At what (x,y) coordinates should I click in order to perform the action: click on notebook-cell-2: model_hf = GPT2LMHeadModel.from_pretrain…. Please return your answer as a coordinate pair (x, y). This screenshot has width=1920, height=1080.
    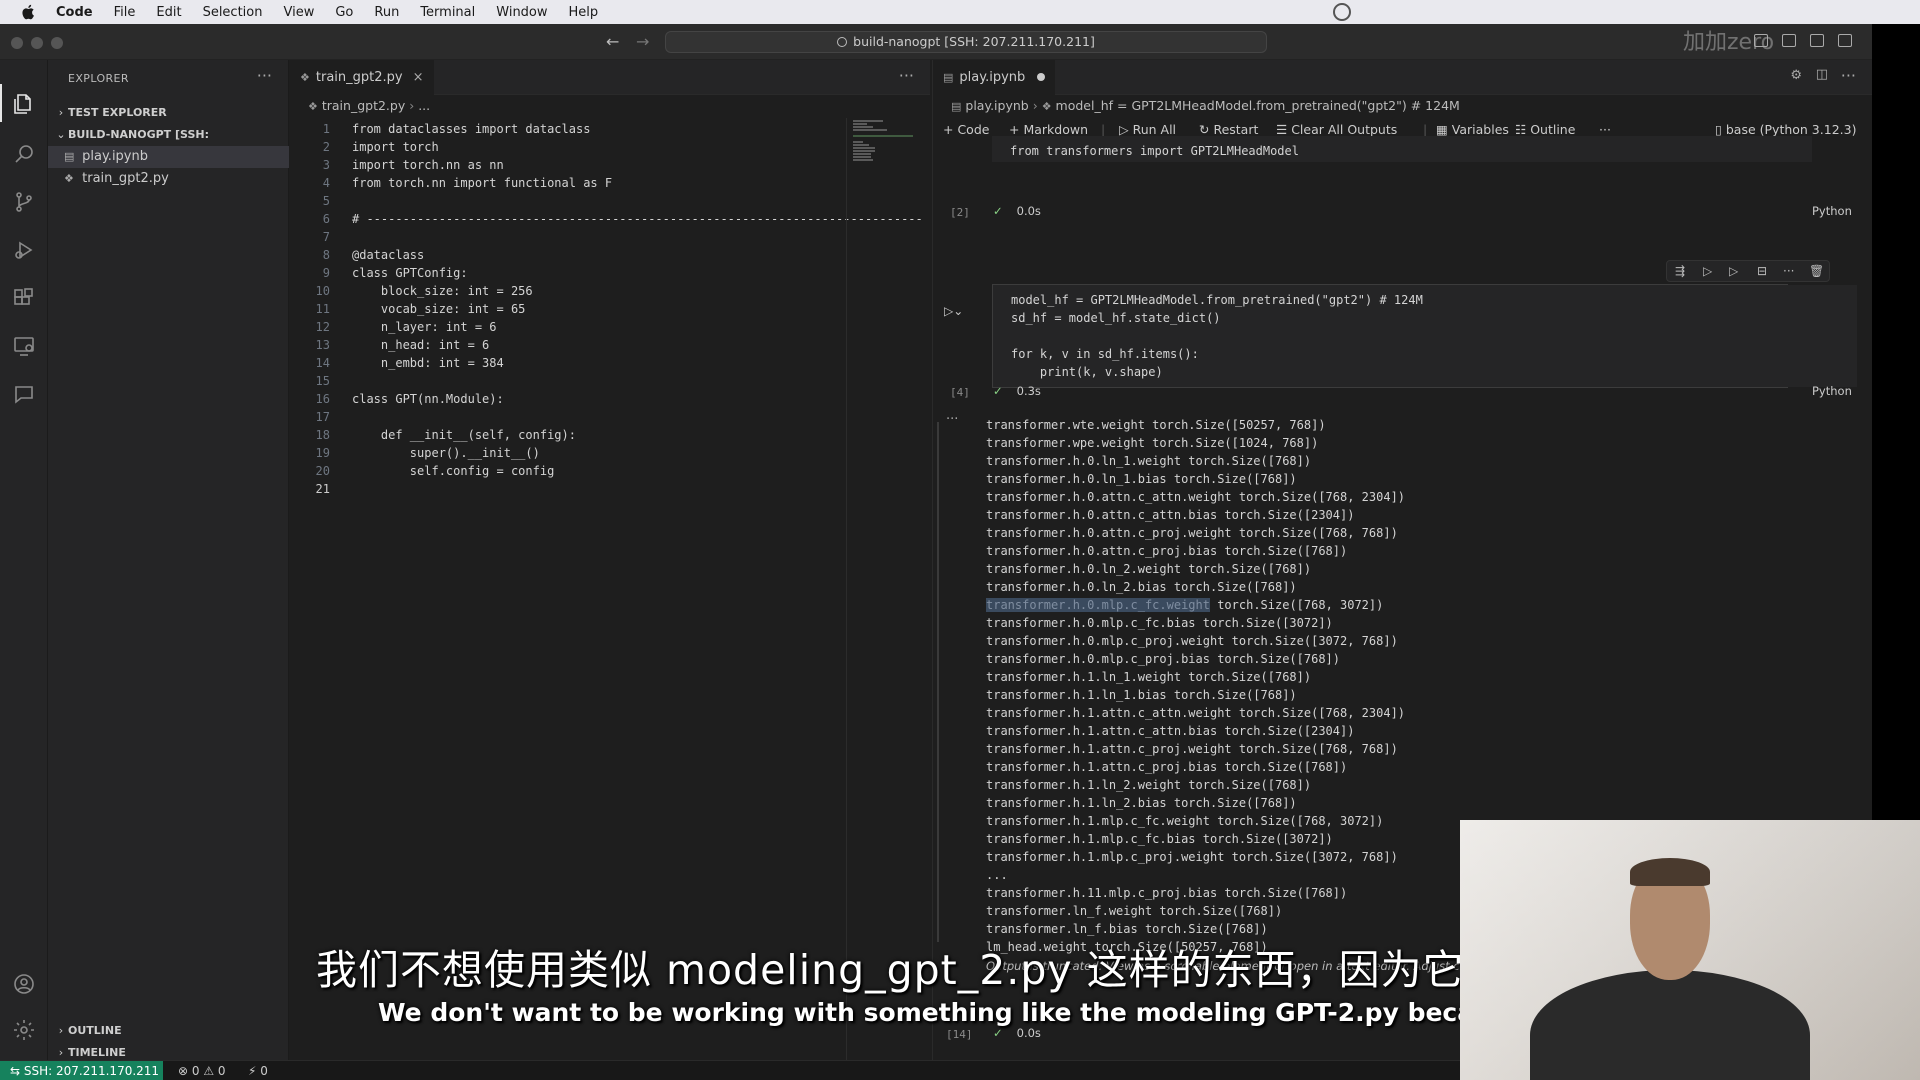
    Looking at the image, I should click on (1424, 336).